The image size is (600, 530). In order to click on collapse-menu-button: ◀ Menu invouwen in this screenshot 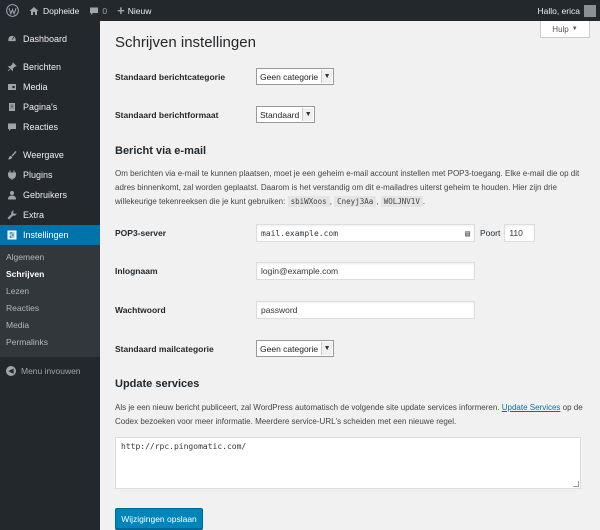, I will do `click(50, 371)`.